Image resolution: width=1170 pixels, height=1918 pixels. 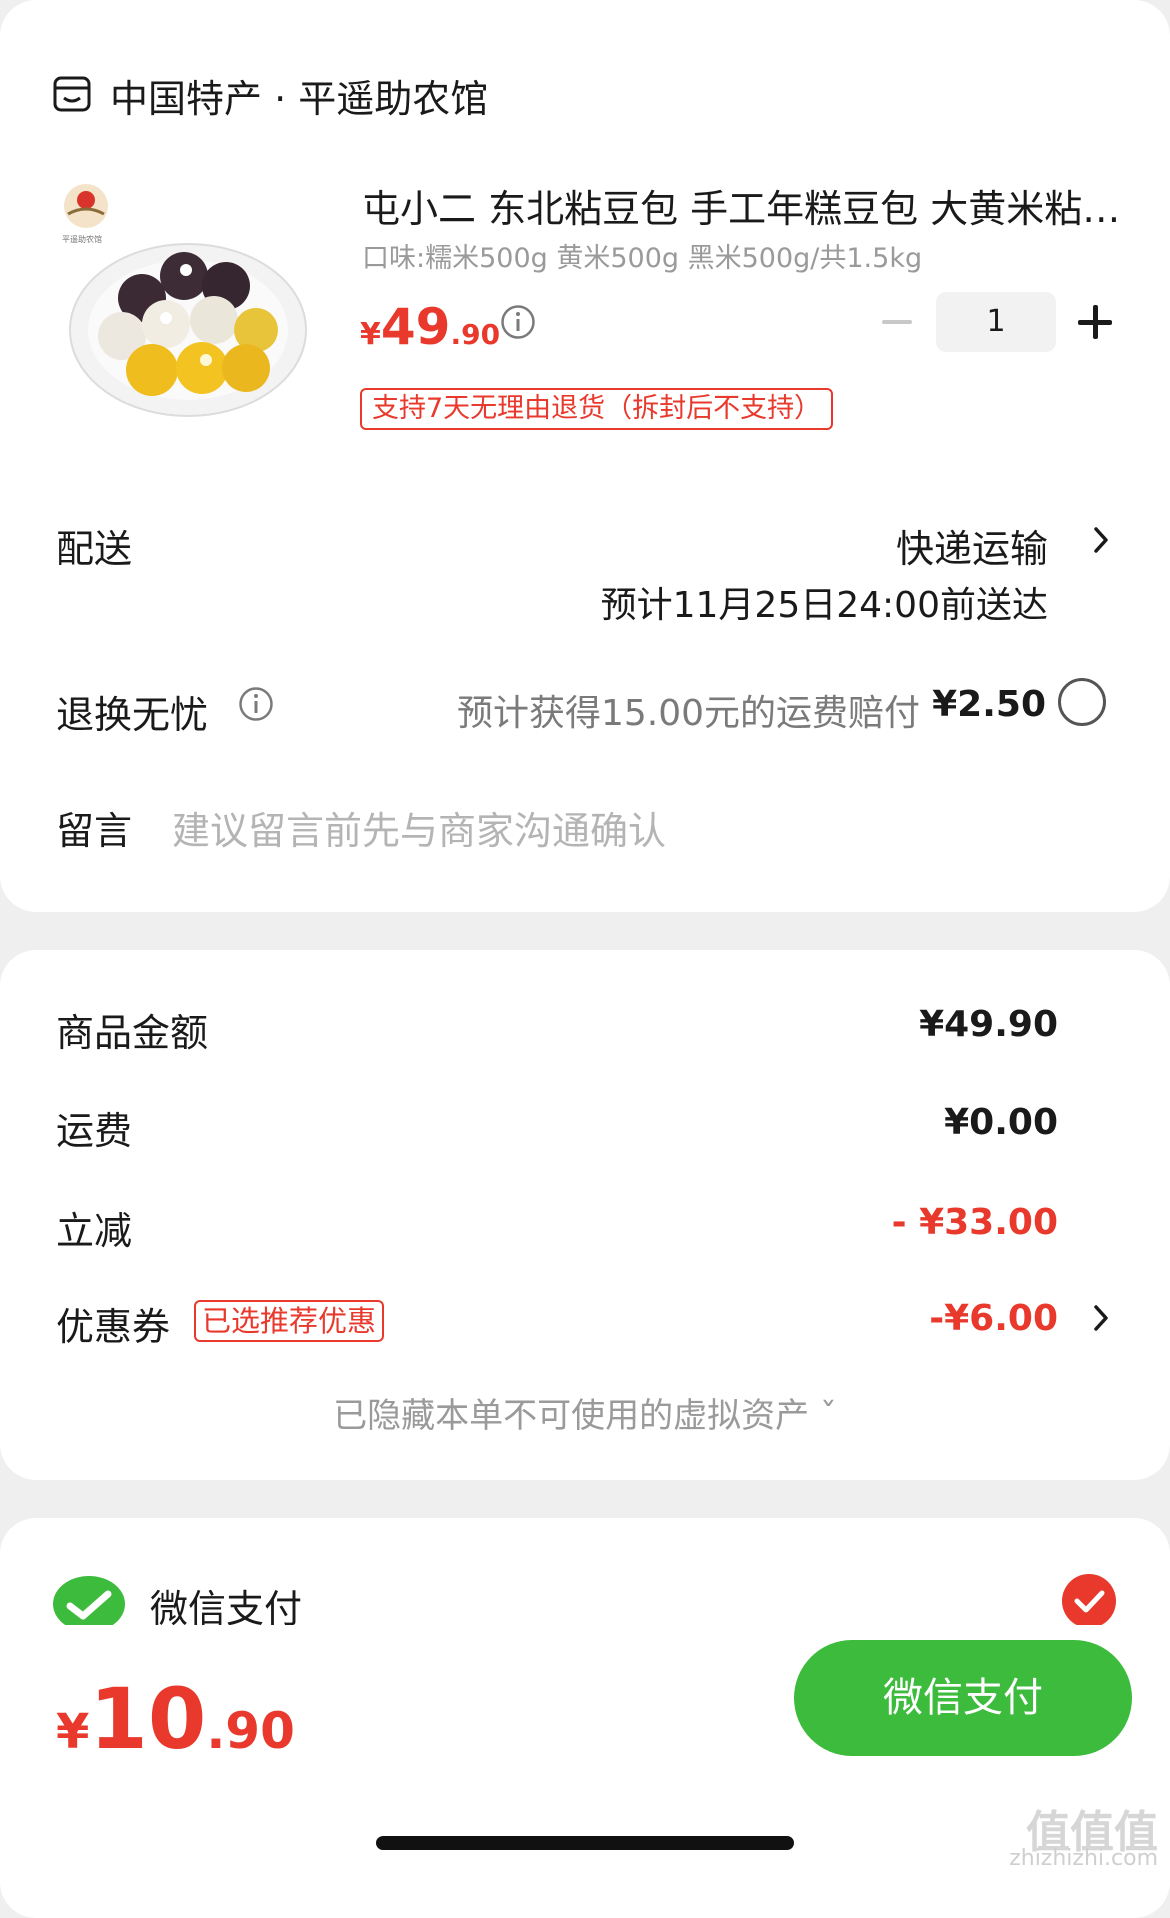 What do you see at coordinates (94, 1131) in the screenshot?
I see `shipping-label: 运费` at bounding box center [94, 1131].